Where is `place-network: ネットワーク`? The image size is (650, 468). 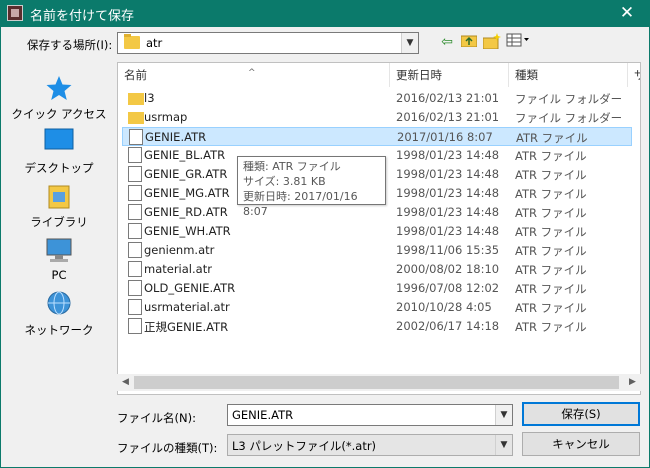
place-network: ネットワーク is located at coordinates (59, 313).